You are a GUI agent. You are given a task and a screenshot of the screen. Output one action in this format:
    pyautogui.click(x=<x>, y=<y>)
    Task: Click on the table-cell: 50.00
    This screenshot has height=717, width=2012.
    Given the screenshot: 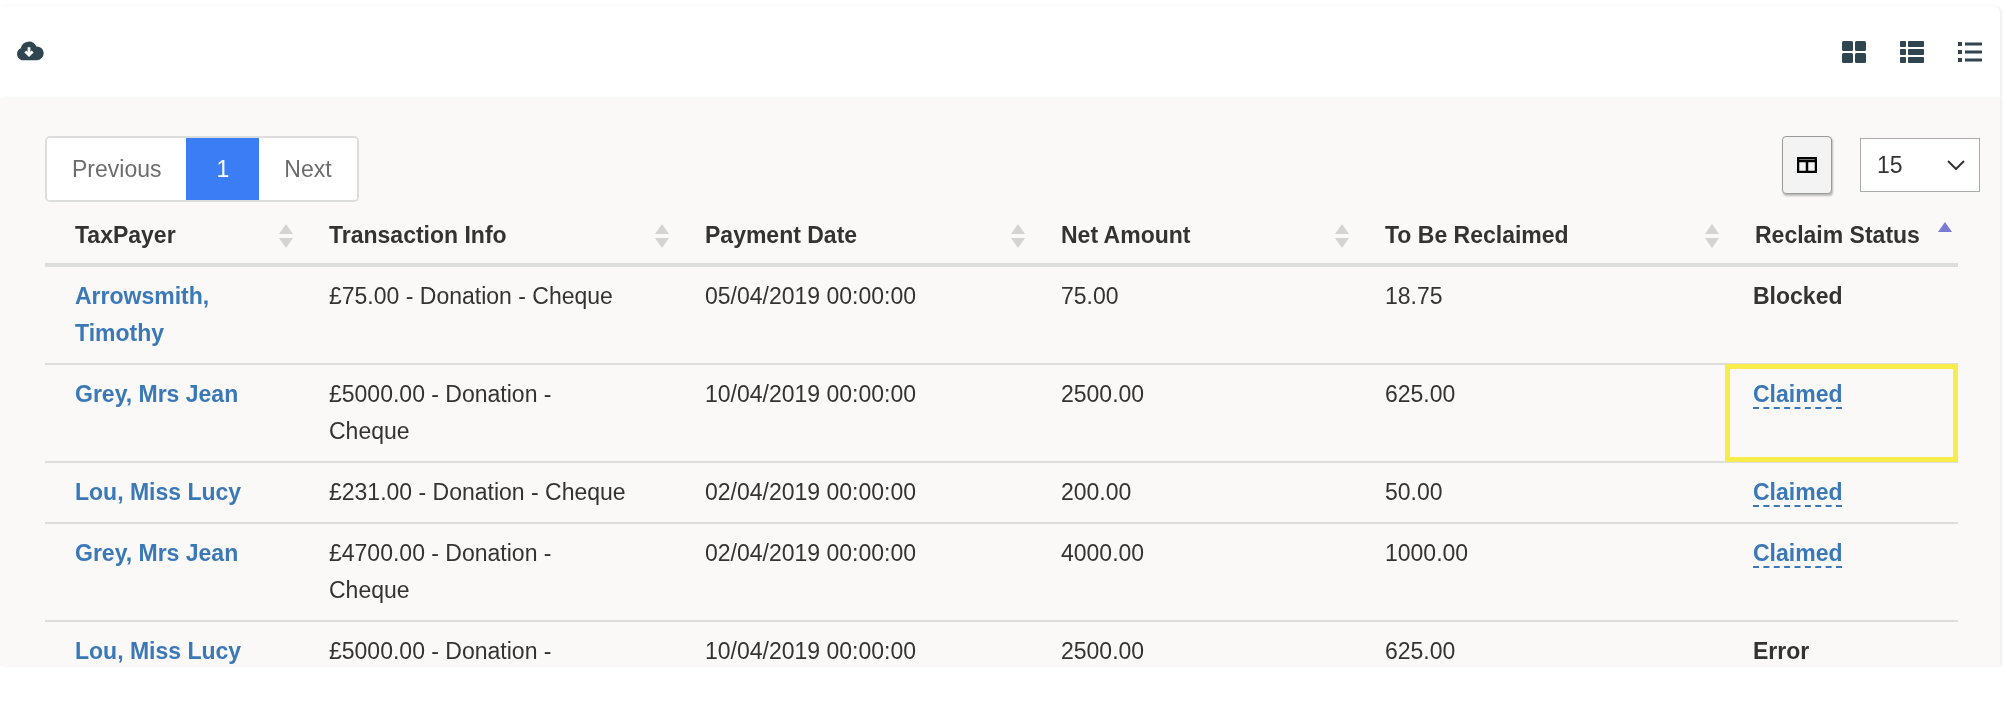 What is the action you would take?
    pyautogui.click(x=1540, y=492)
    